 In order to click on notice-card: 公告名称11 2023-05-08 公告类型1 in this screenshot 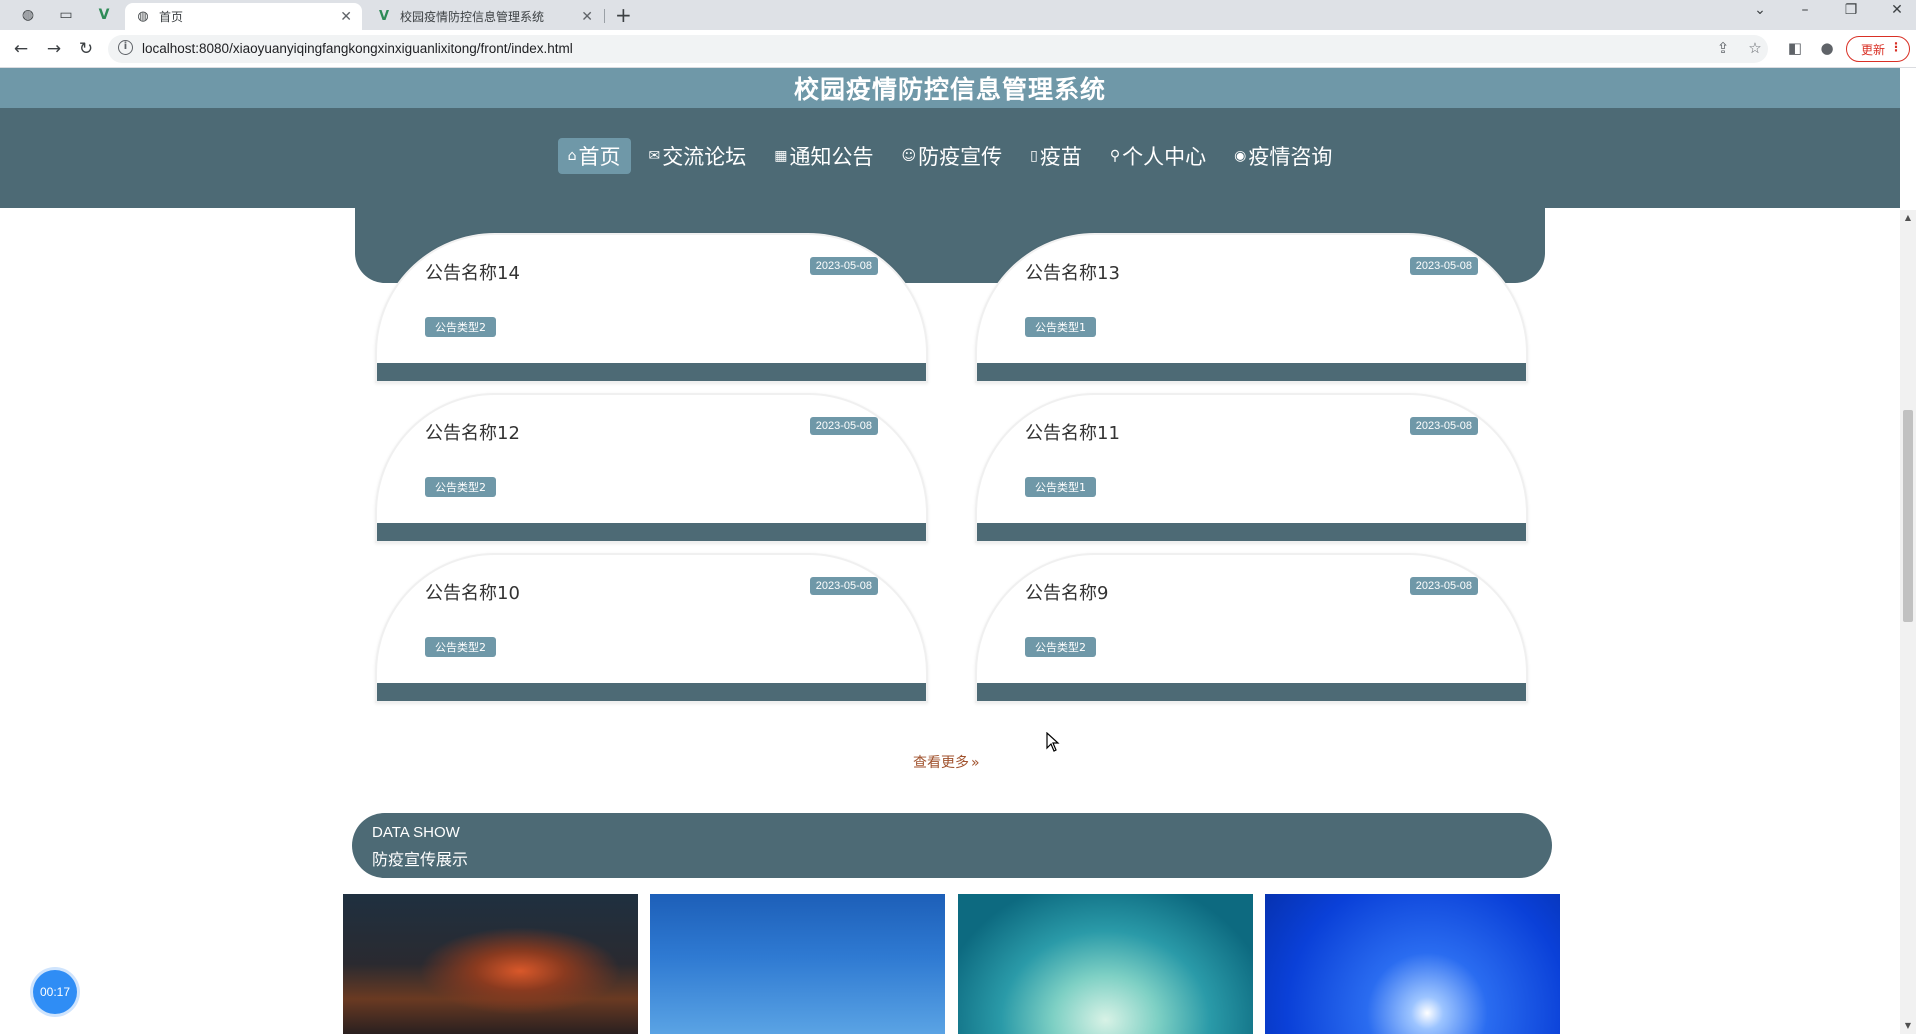, I will do `click(1251, 468)`.